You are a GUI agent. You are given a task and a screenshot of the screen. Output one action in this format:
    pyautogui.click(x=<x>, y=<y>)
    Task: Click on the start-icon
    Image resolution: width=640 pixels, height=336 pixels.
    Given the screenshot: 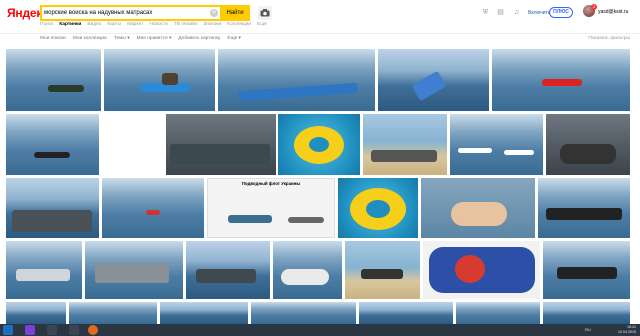 What is the action you would take?
    pyautogui.click(x=8, y=330)
    